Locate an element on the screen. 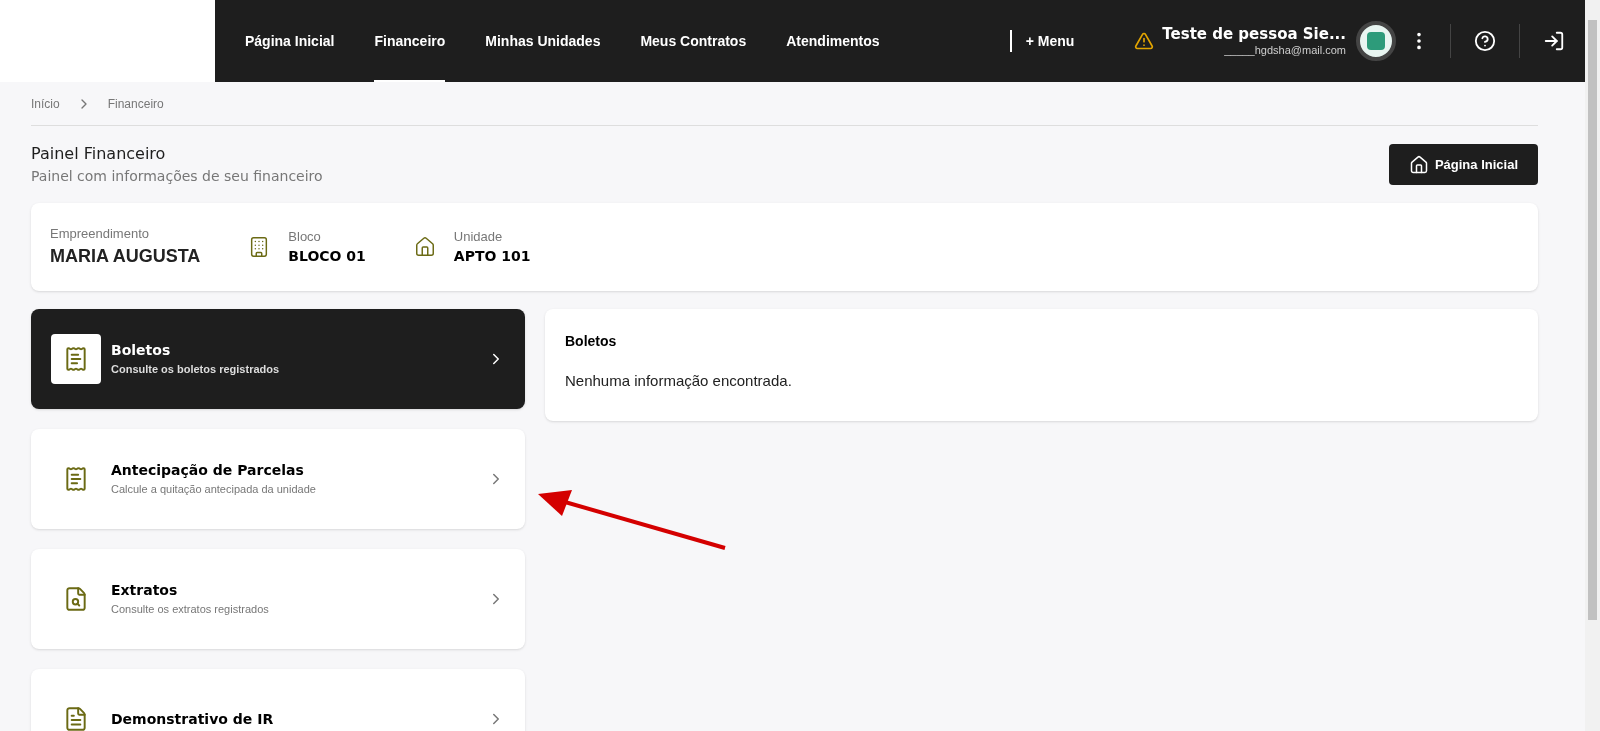  breadcrumb-link: Início is located at coordinates (45, 103).